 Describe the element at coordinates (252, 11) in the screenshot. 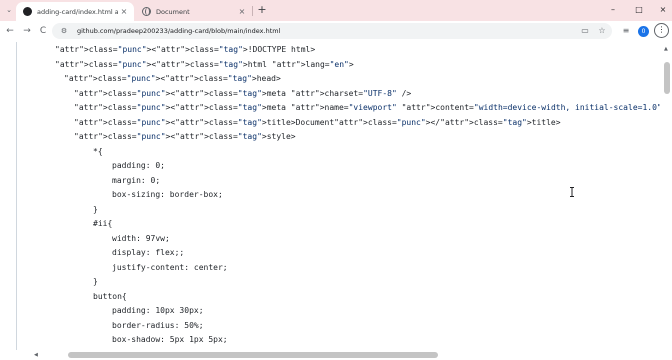

I see `tab-divider` at that location.